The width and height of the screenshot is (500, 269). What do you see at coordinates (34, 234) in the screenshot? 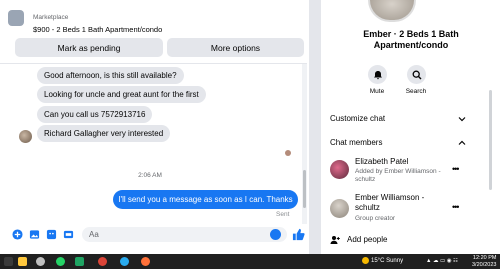
I see `image-icon` at bounding box center [34, 234].